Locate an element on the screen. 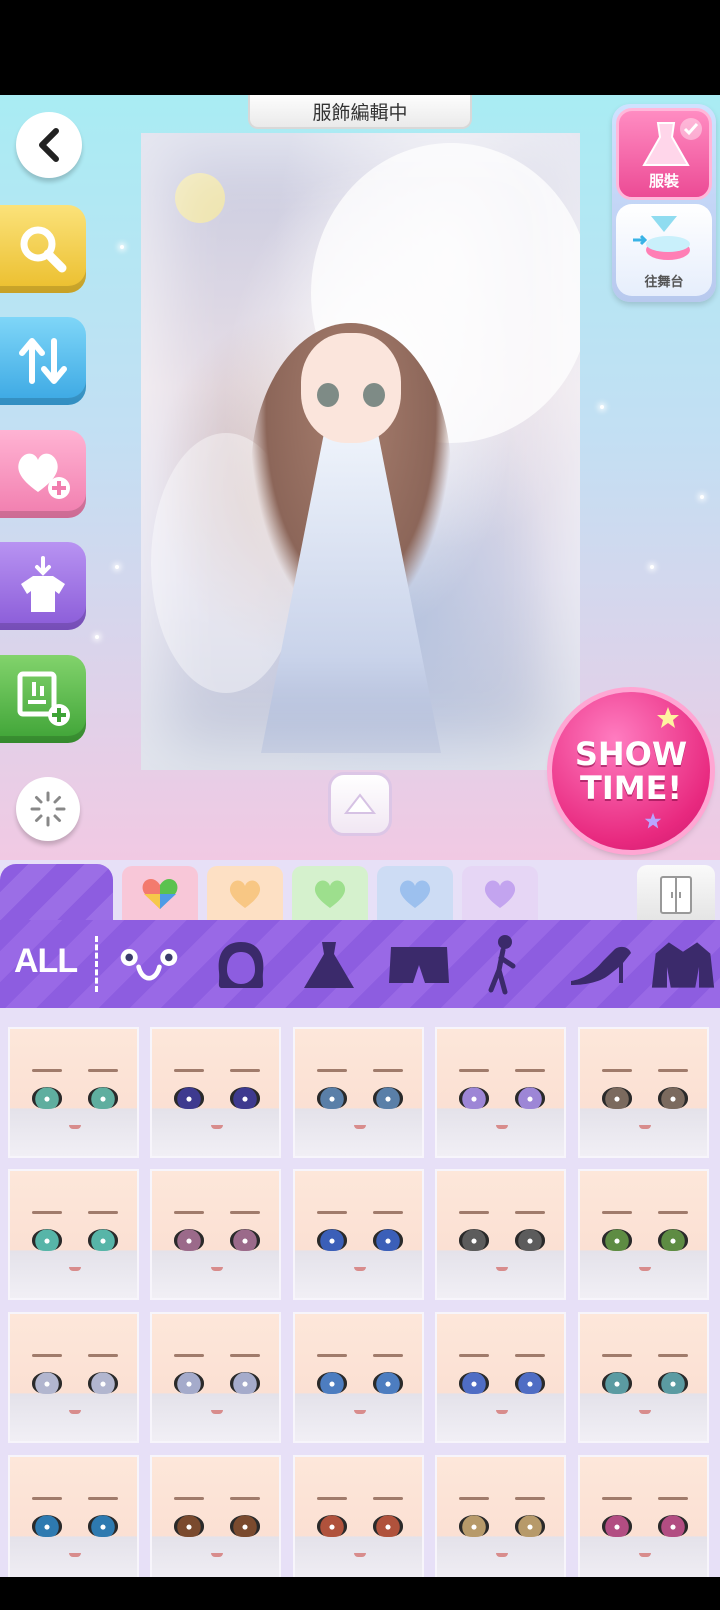  category-dress is located at coordinates (329, 965).